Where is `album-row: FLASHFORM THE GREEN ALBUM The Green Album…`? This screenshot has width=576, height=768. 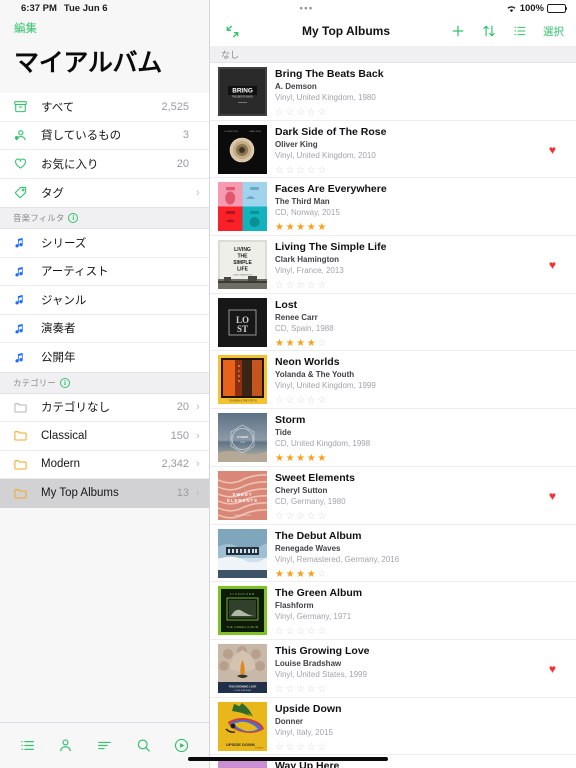 album-row: FLASHFORM THE GREEN ALBUM The Green Album… is located at coordinates (393, 611).